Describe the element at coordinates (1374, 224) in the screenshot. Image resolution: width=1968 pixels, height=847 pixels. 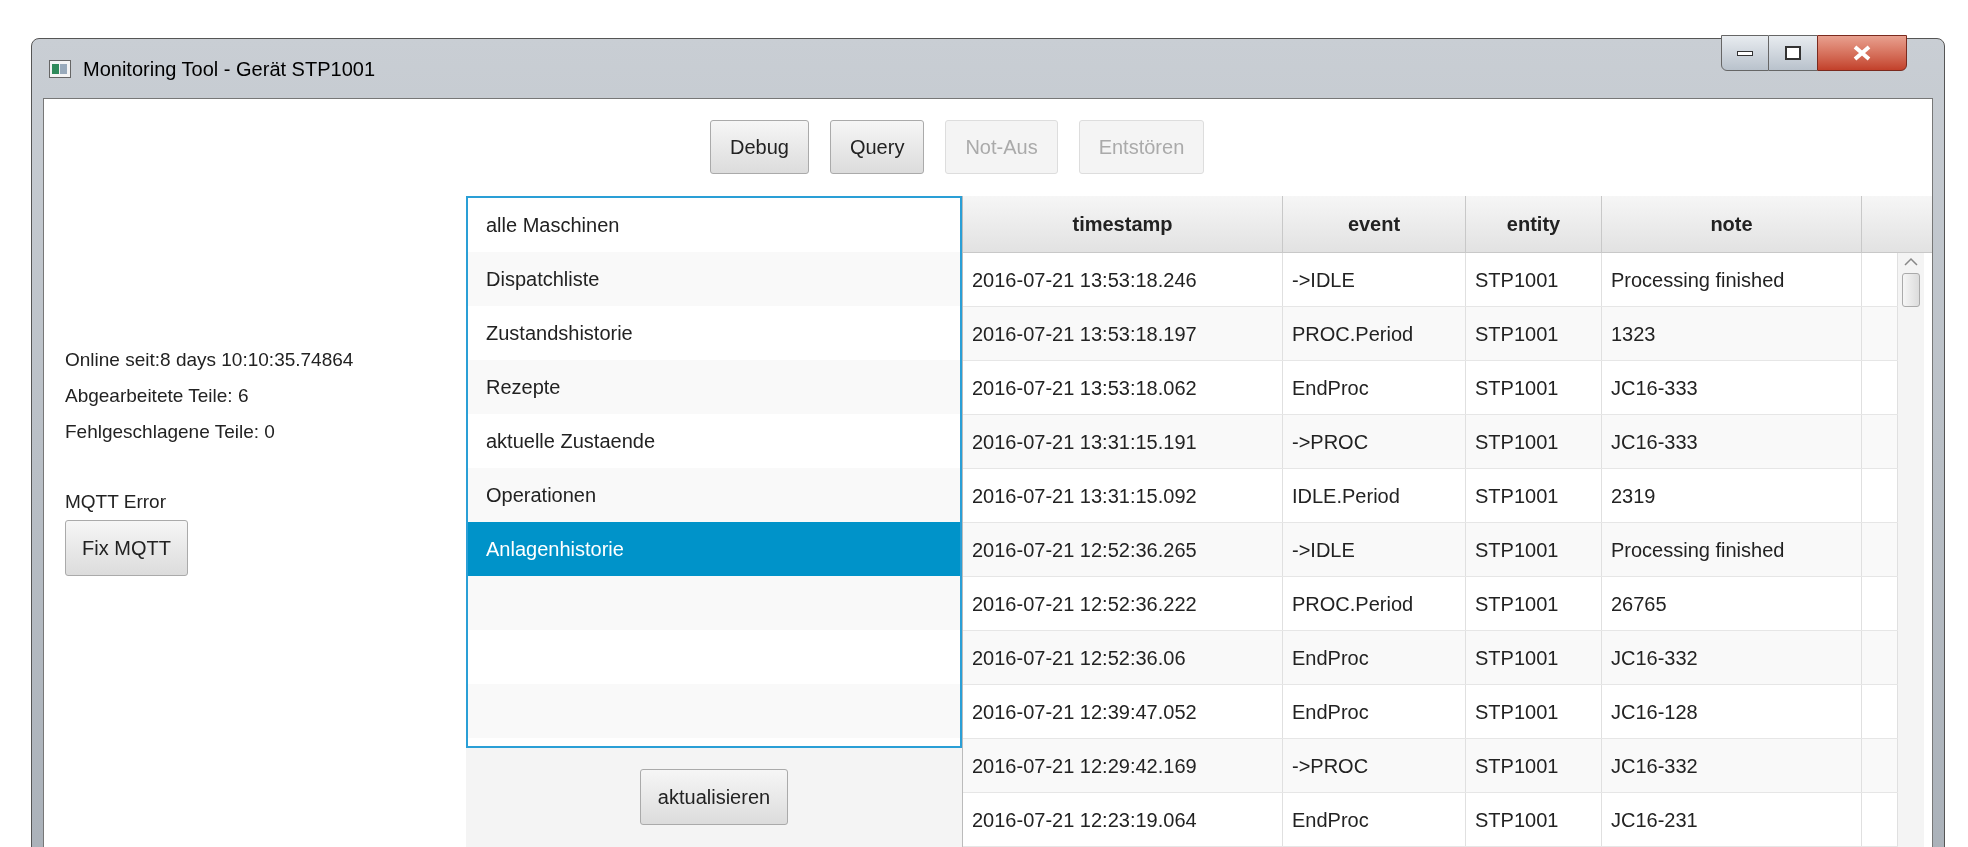
I see `column-header: event` at that location.